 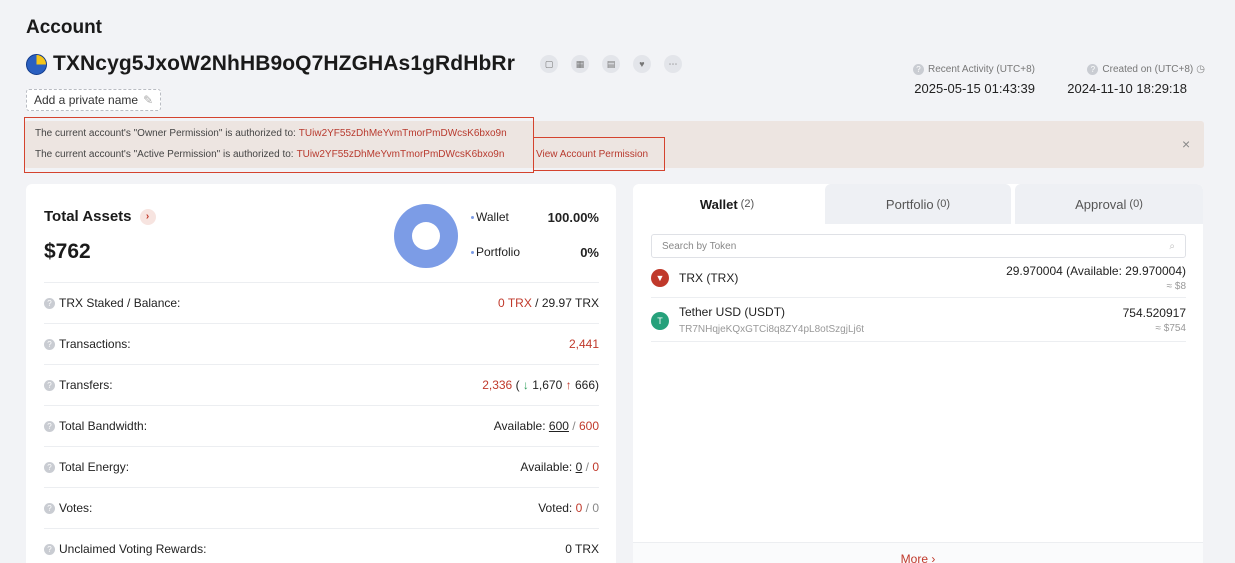 What do you see at coordinates (64, 27) in the screenshot?
I see `page-title: Account` at bounding box center [64, 27].